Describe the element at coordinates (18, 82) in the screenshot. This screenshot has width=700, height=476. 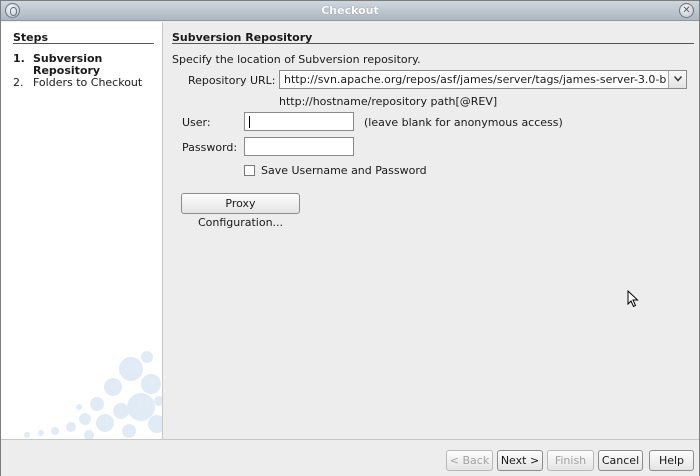
I see `step-number: 2.` at that location.